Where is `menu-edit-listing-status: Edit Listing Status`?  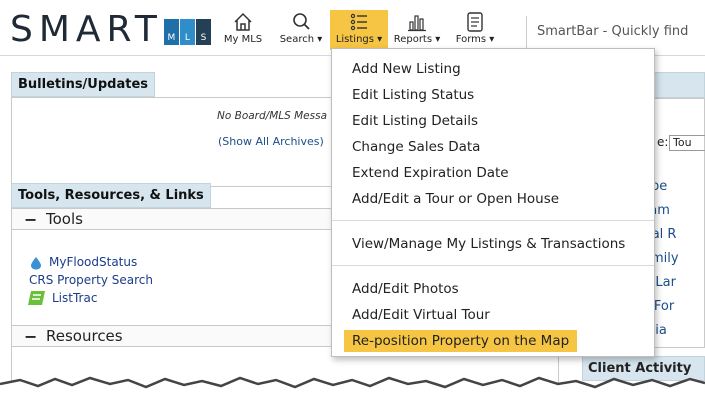 menu-edit-listing-status: Edit Listing Status is located at coordinates (413, 95).